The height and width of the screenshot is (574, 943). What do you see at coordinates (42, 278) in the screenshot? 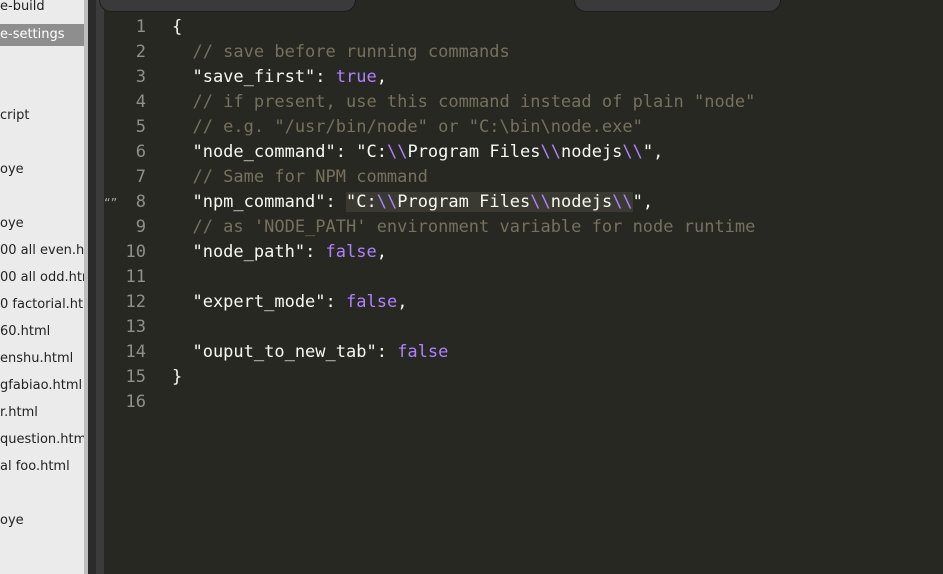
I see `sidebar-file-item: 00 all odd.htm` at bounding box center [42, 278].